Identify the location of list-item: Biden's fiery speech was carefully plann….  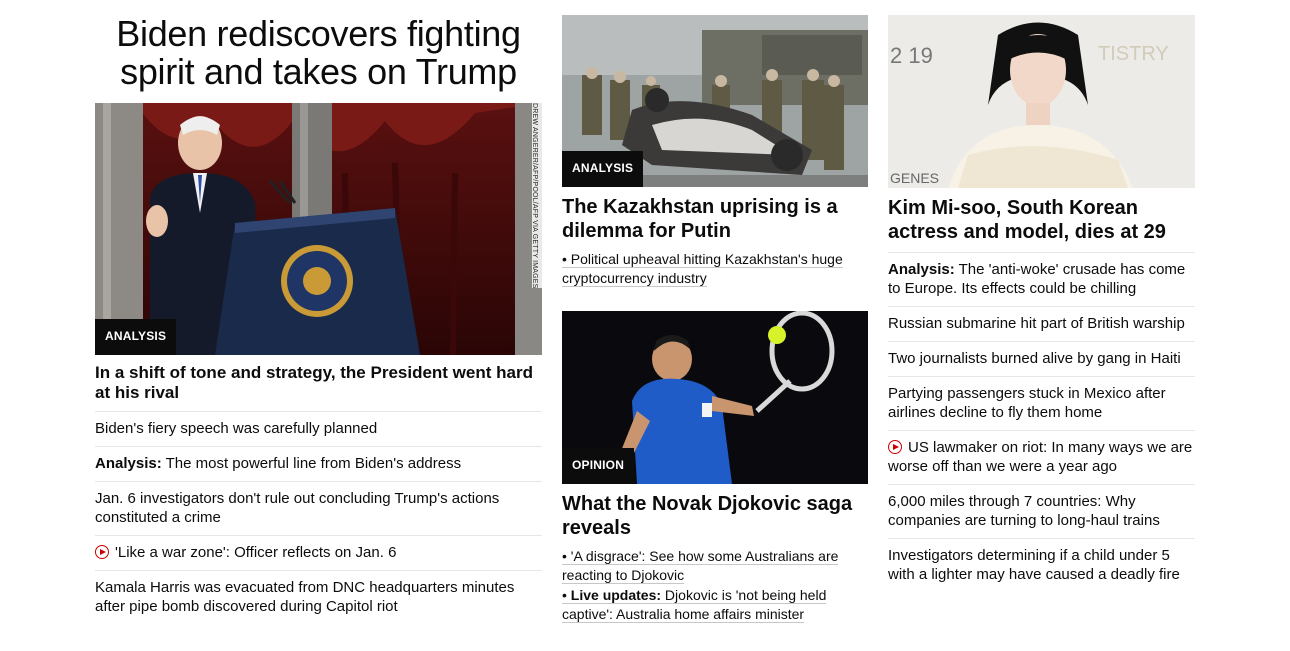
(318, 429).